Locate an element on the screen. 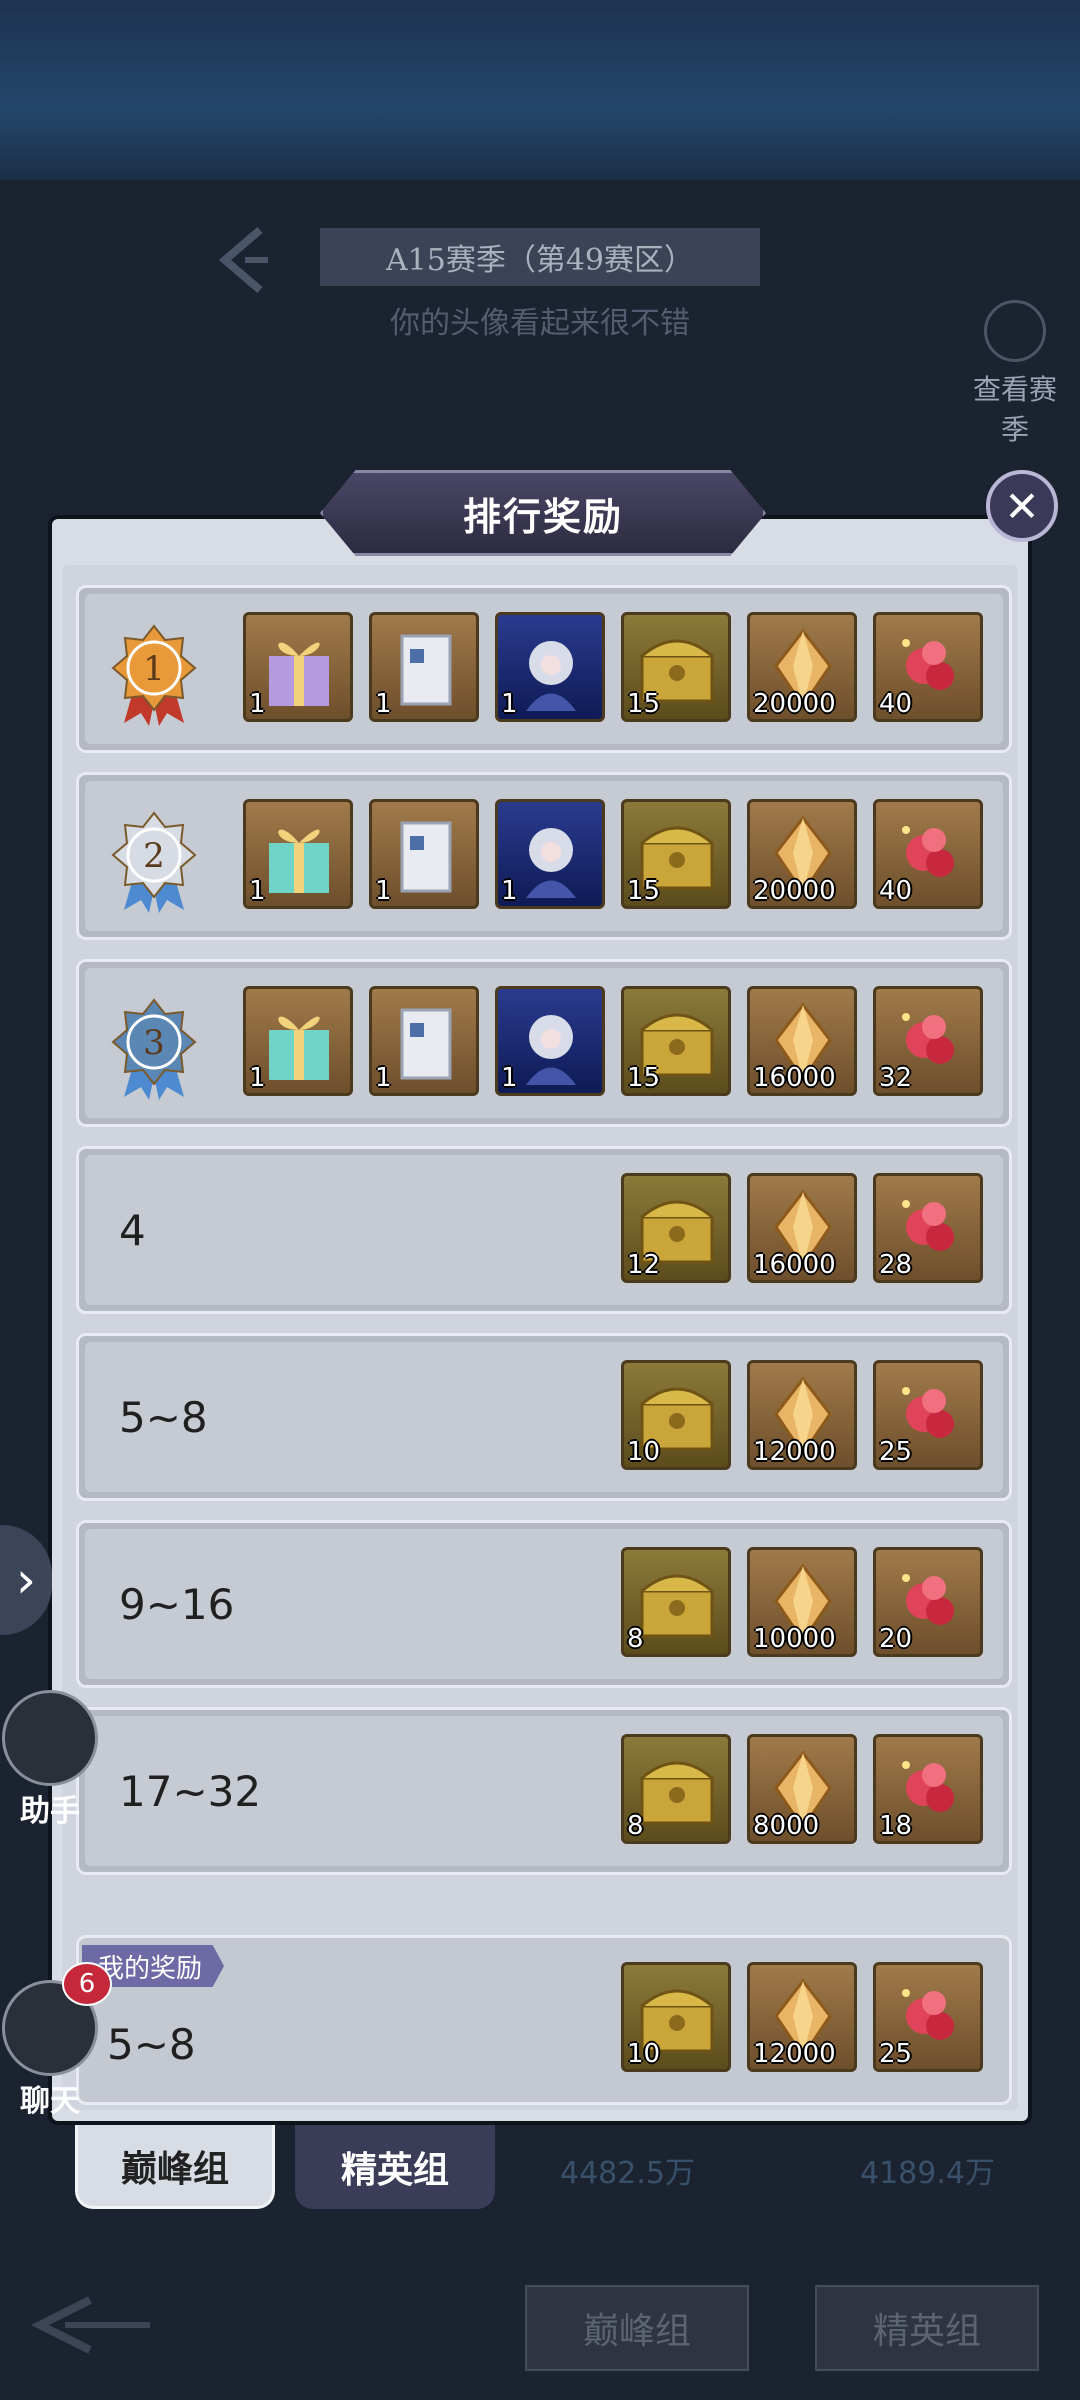  my-reward-items: 10 12000 25 is located at coordinates (802, 2019).